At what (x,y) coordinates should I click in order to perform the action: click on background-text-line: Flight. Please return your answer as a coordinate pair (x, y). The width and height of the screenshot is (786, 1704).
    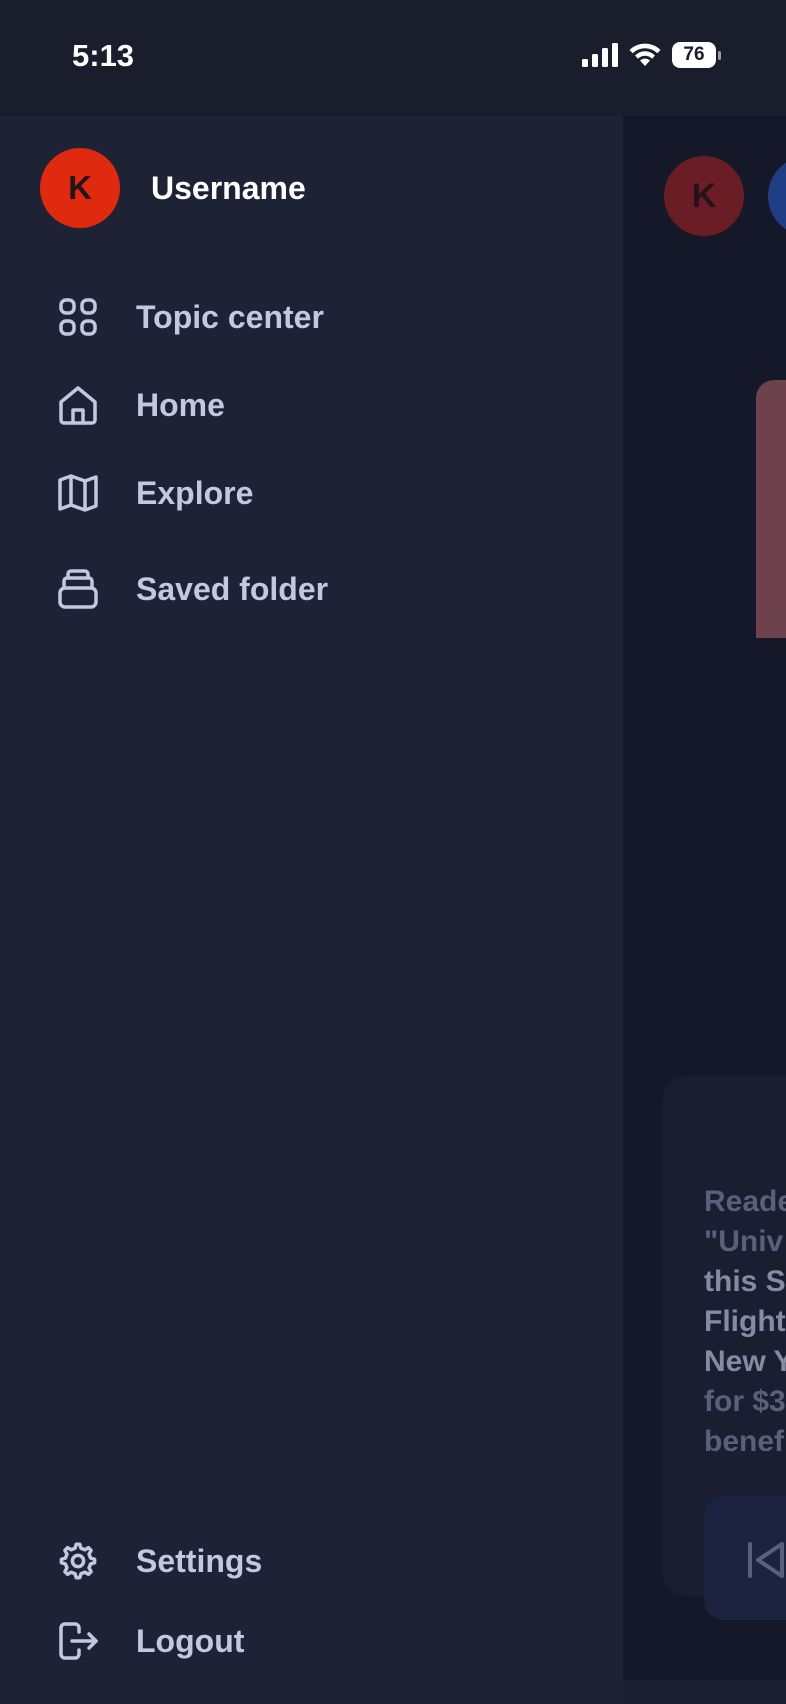
    Looking at the image, I should click on (745, 1321).